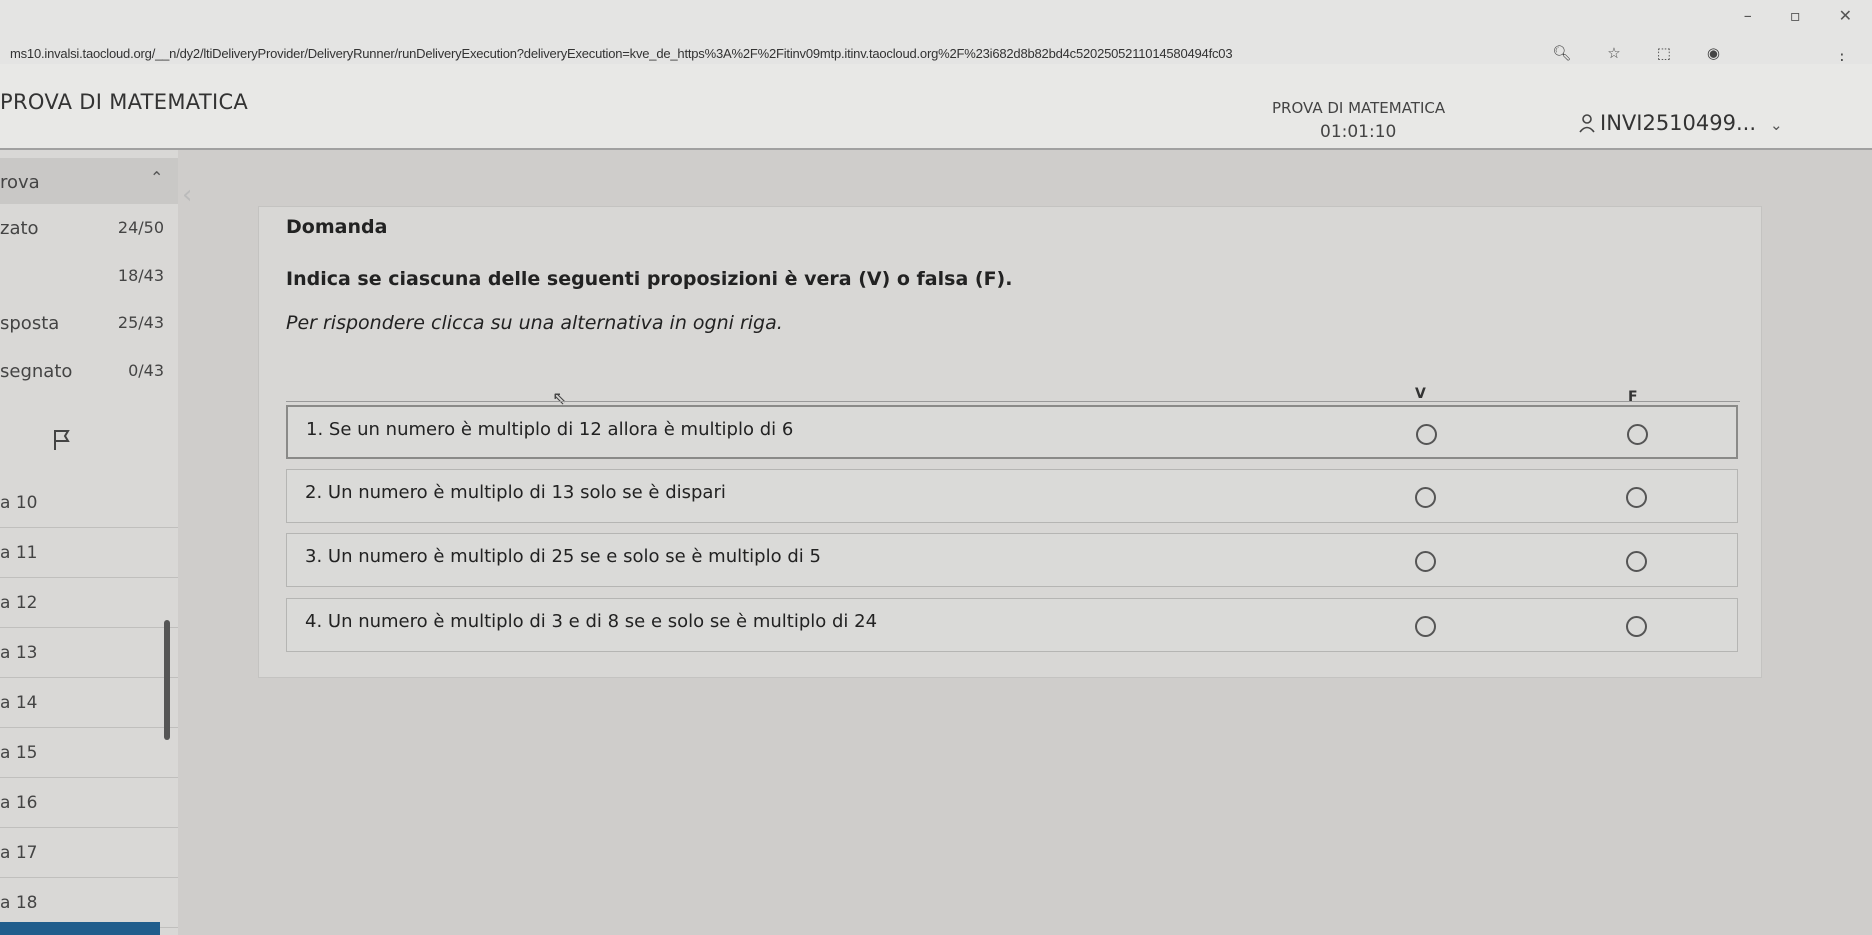 The width and height of the screenshot is (1872, 935). I want to click on chevron-up-icon: ⌃, so click(156, 177).